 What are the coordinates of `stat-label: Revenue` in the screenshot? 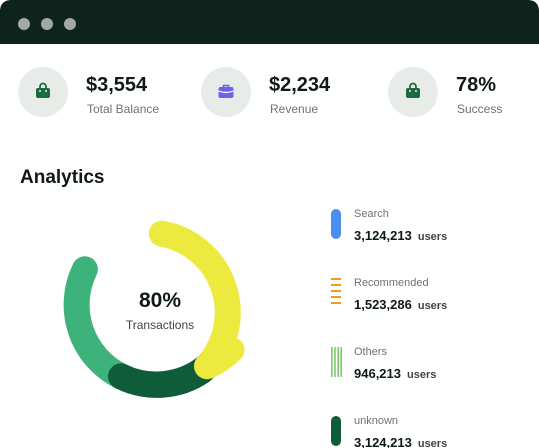 It's located at (294, 109).